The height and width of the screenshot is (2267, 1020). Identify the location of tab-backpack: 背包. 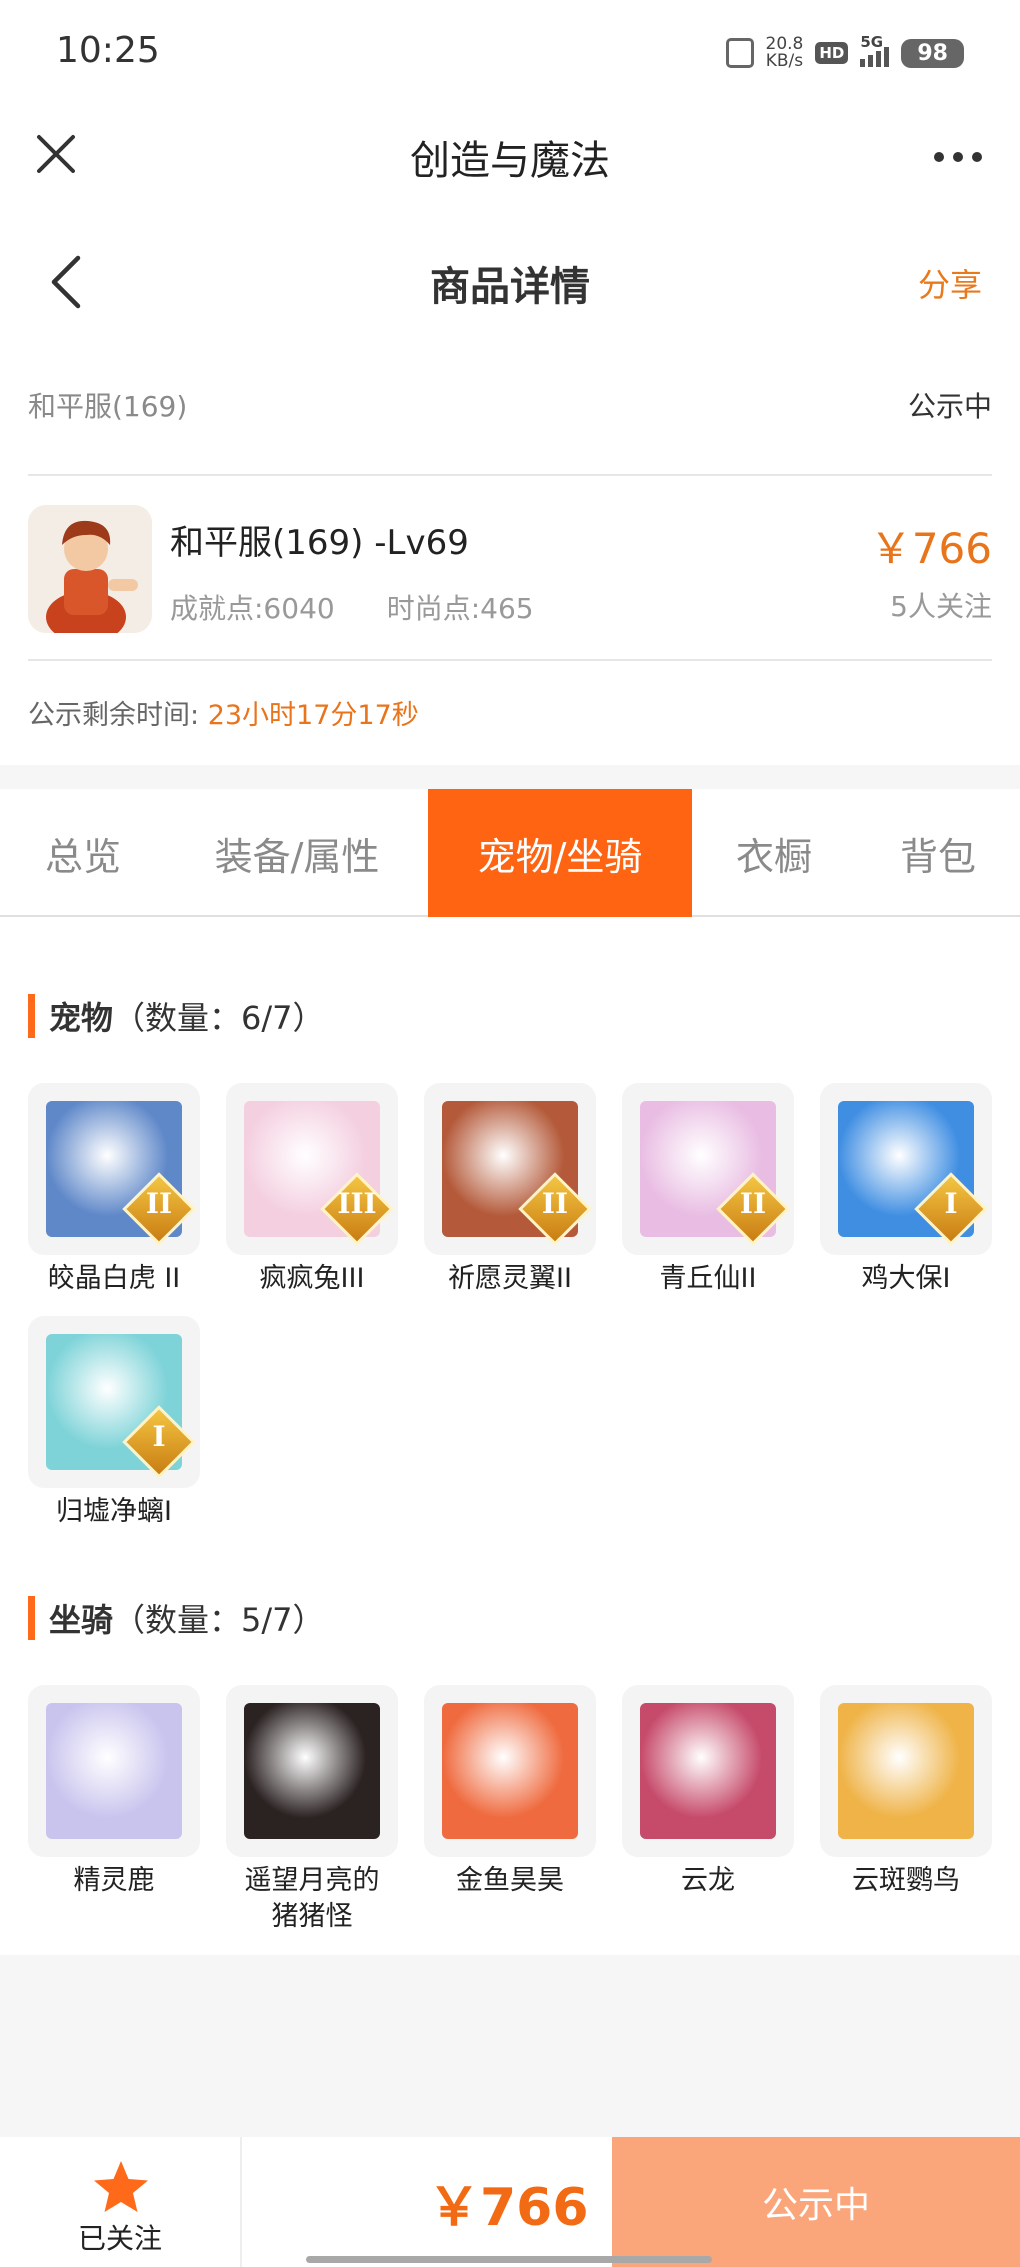
(938, 853).